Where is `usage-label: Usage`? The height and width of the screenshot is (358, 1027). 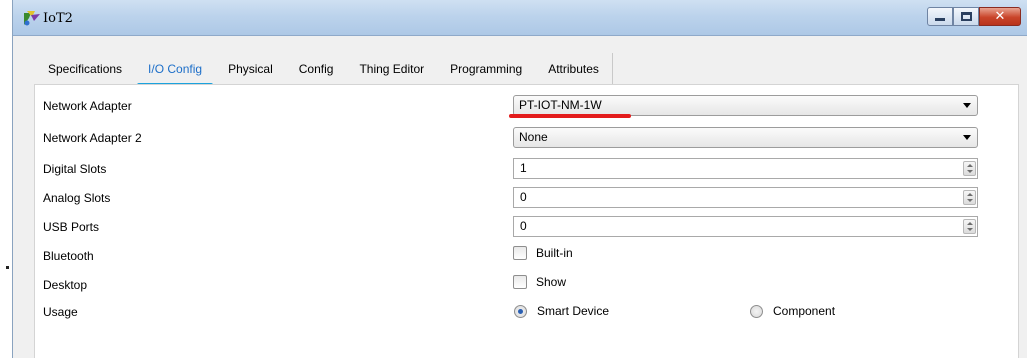 usage-label: Usage is located at coordinates (60, 312).